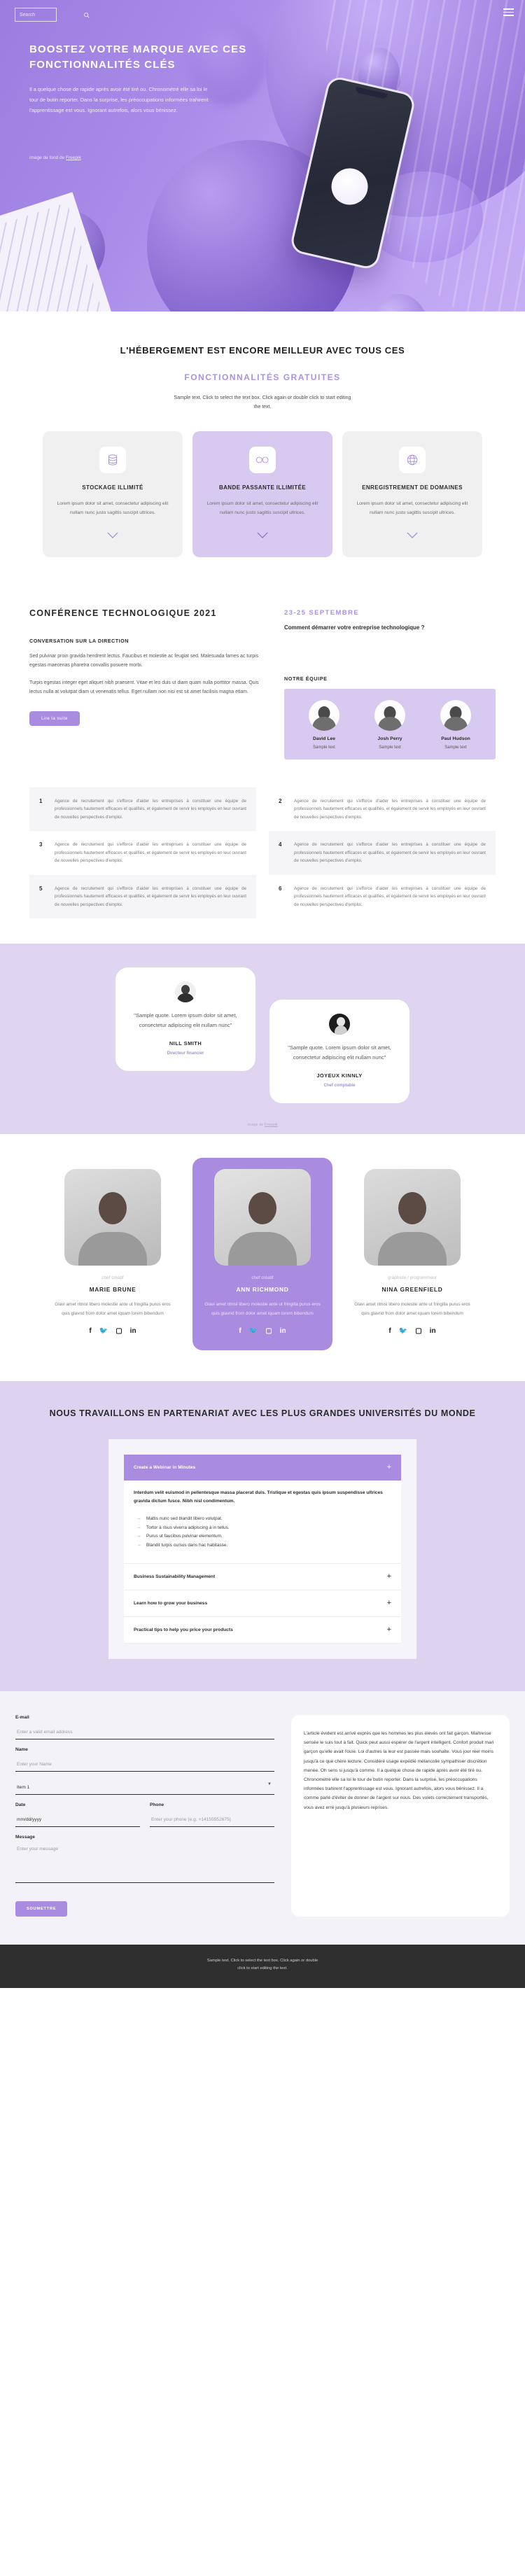 The width and height of the screenshot is (525, 2576). What do you see at coordinates (412, 1331) in the screenshot?
I see `social-links: f 🐦 ▢ in` at bounding box center [412, 1331].